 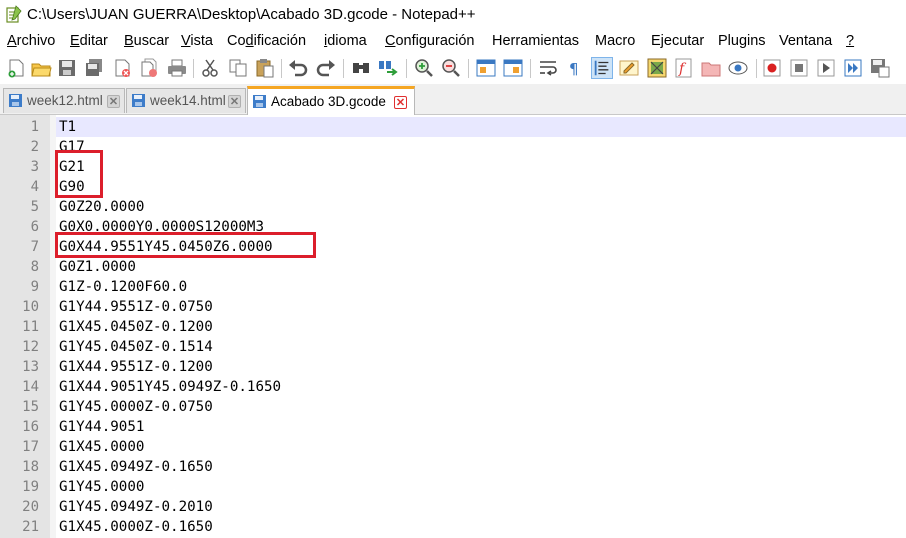 I want to click on menu-editar: Editar, so click(x=89, y=41).